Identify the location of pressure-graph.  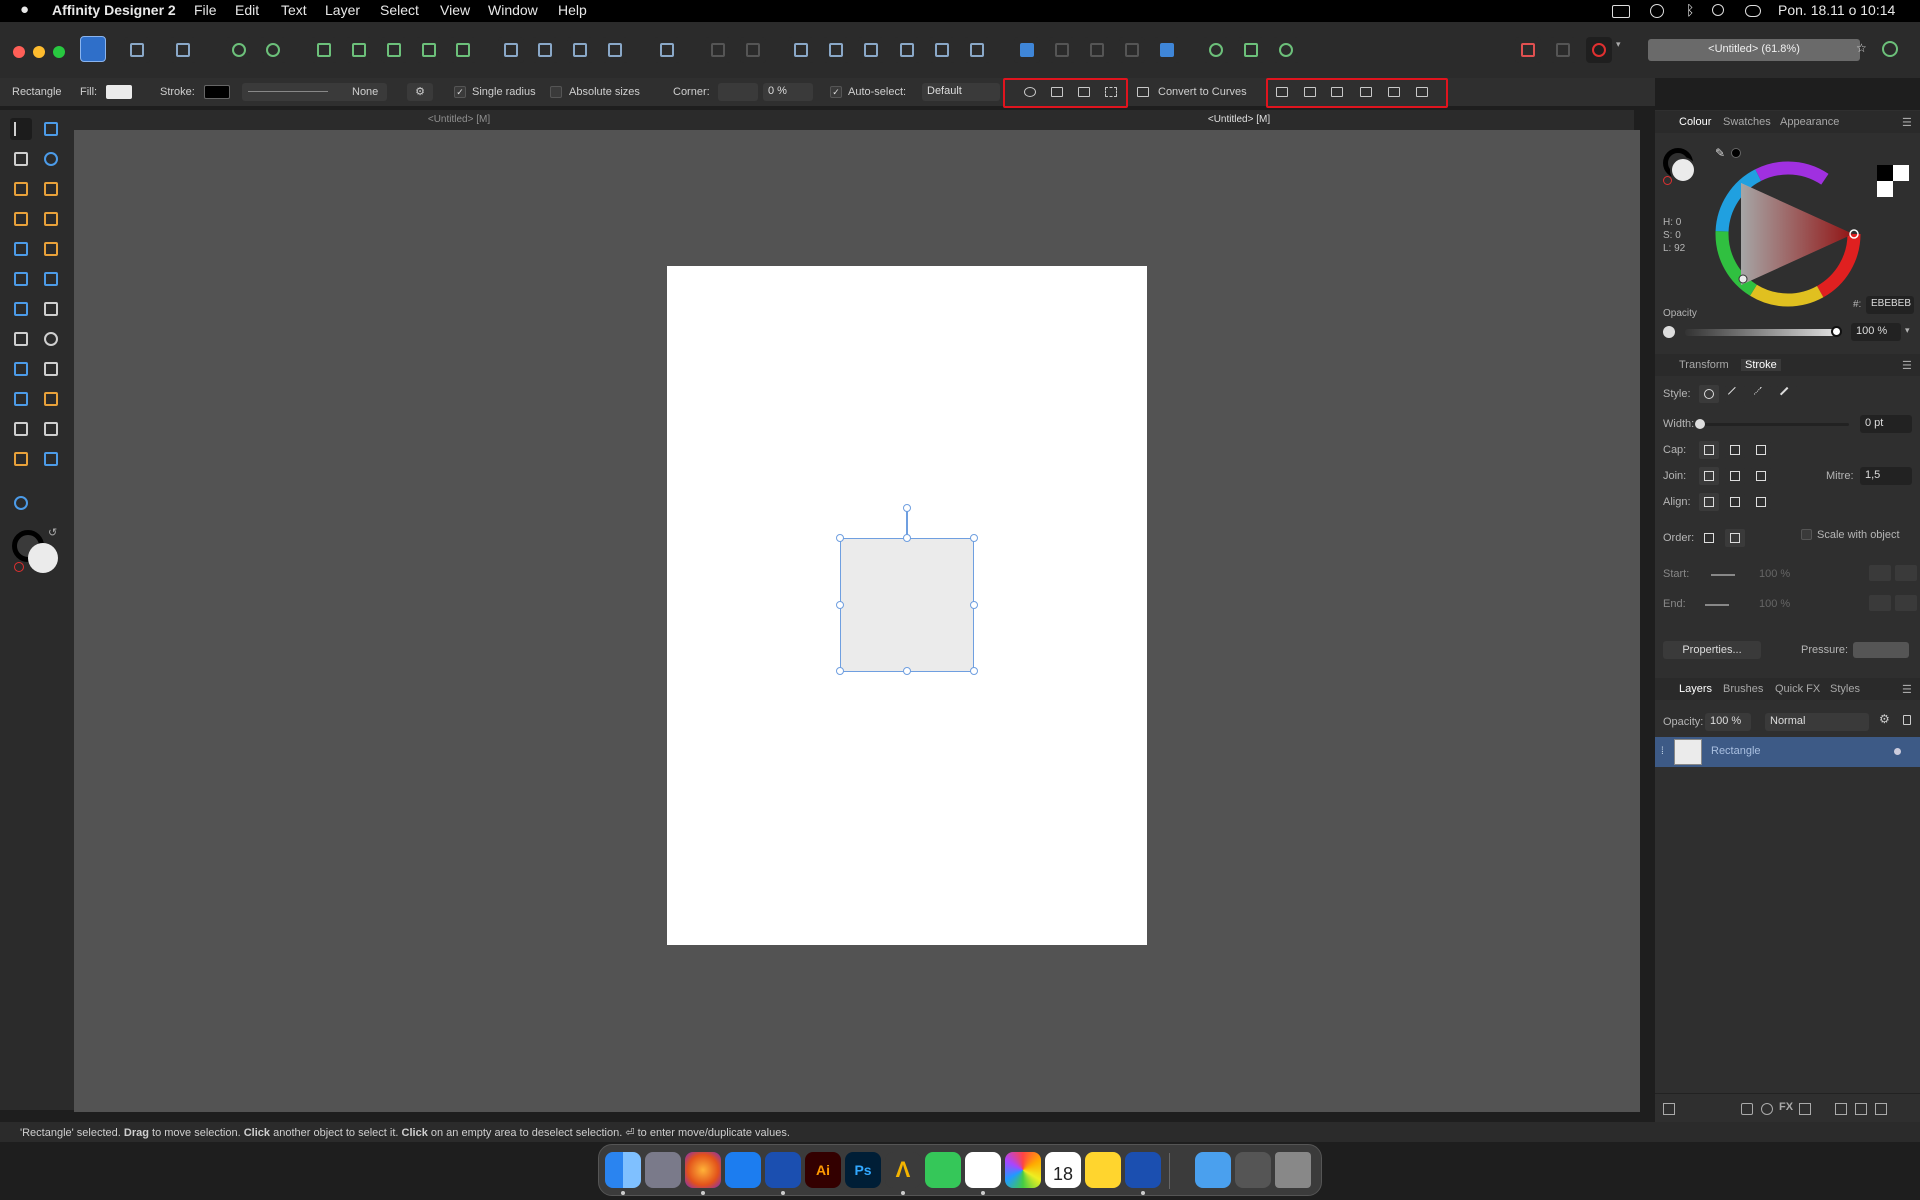
(1881, 650).